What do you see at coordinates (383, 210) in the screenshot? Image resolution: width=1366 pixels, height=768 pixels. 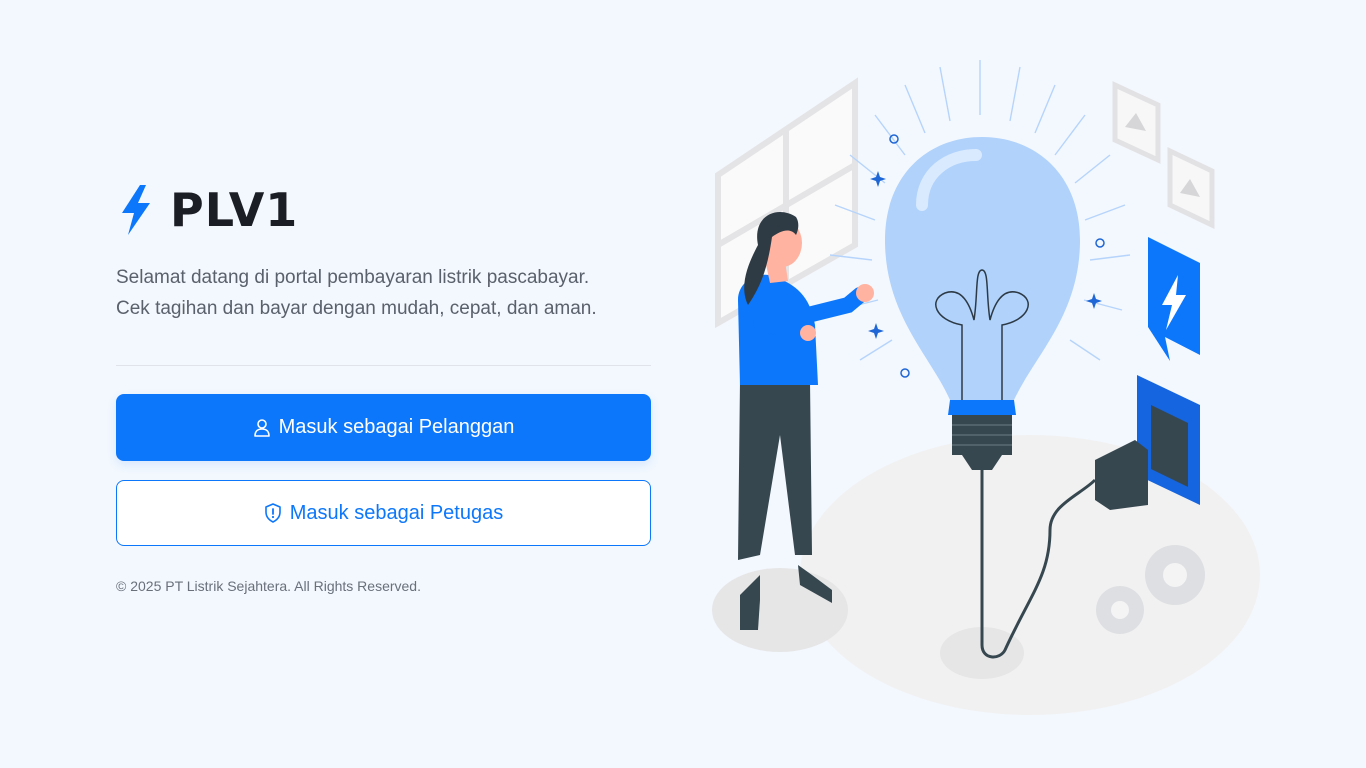 I see `brand: PLV1` at bounding box center [383, 210].